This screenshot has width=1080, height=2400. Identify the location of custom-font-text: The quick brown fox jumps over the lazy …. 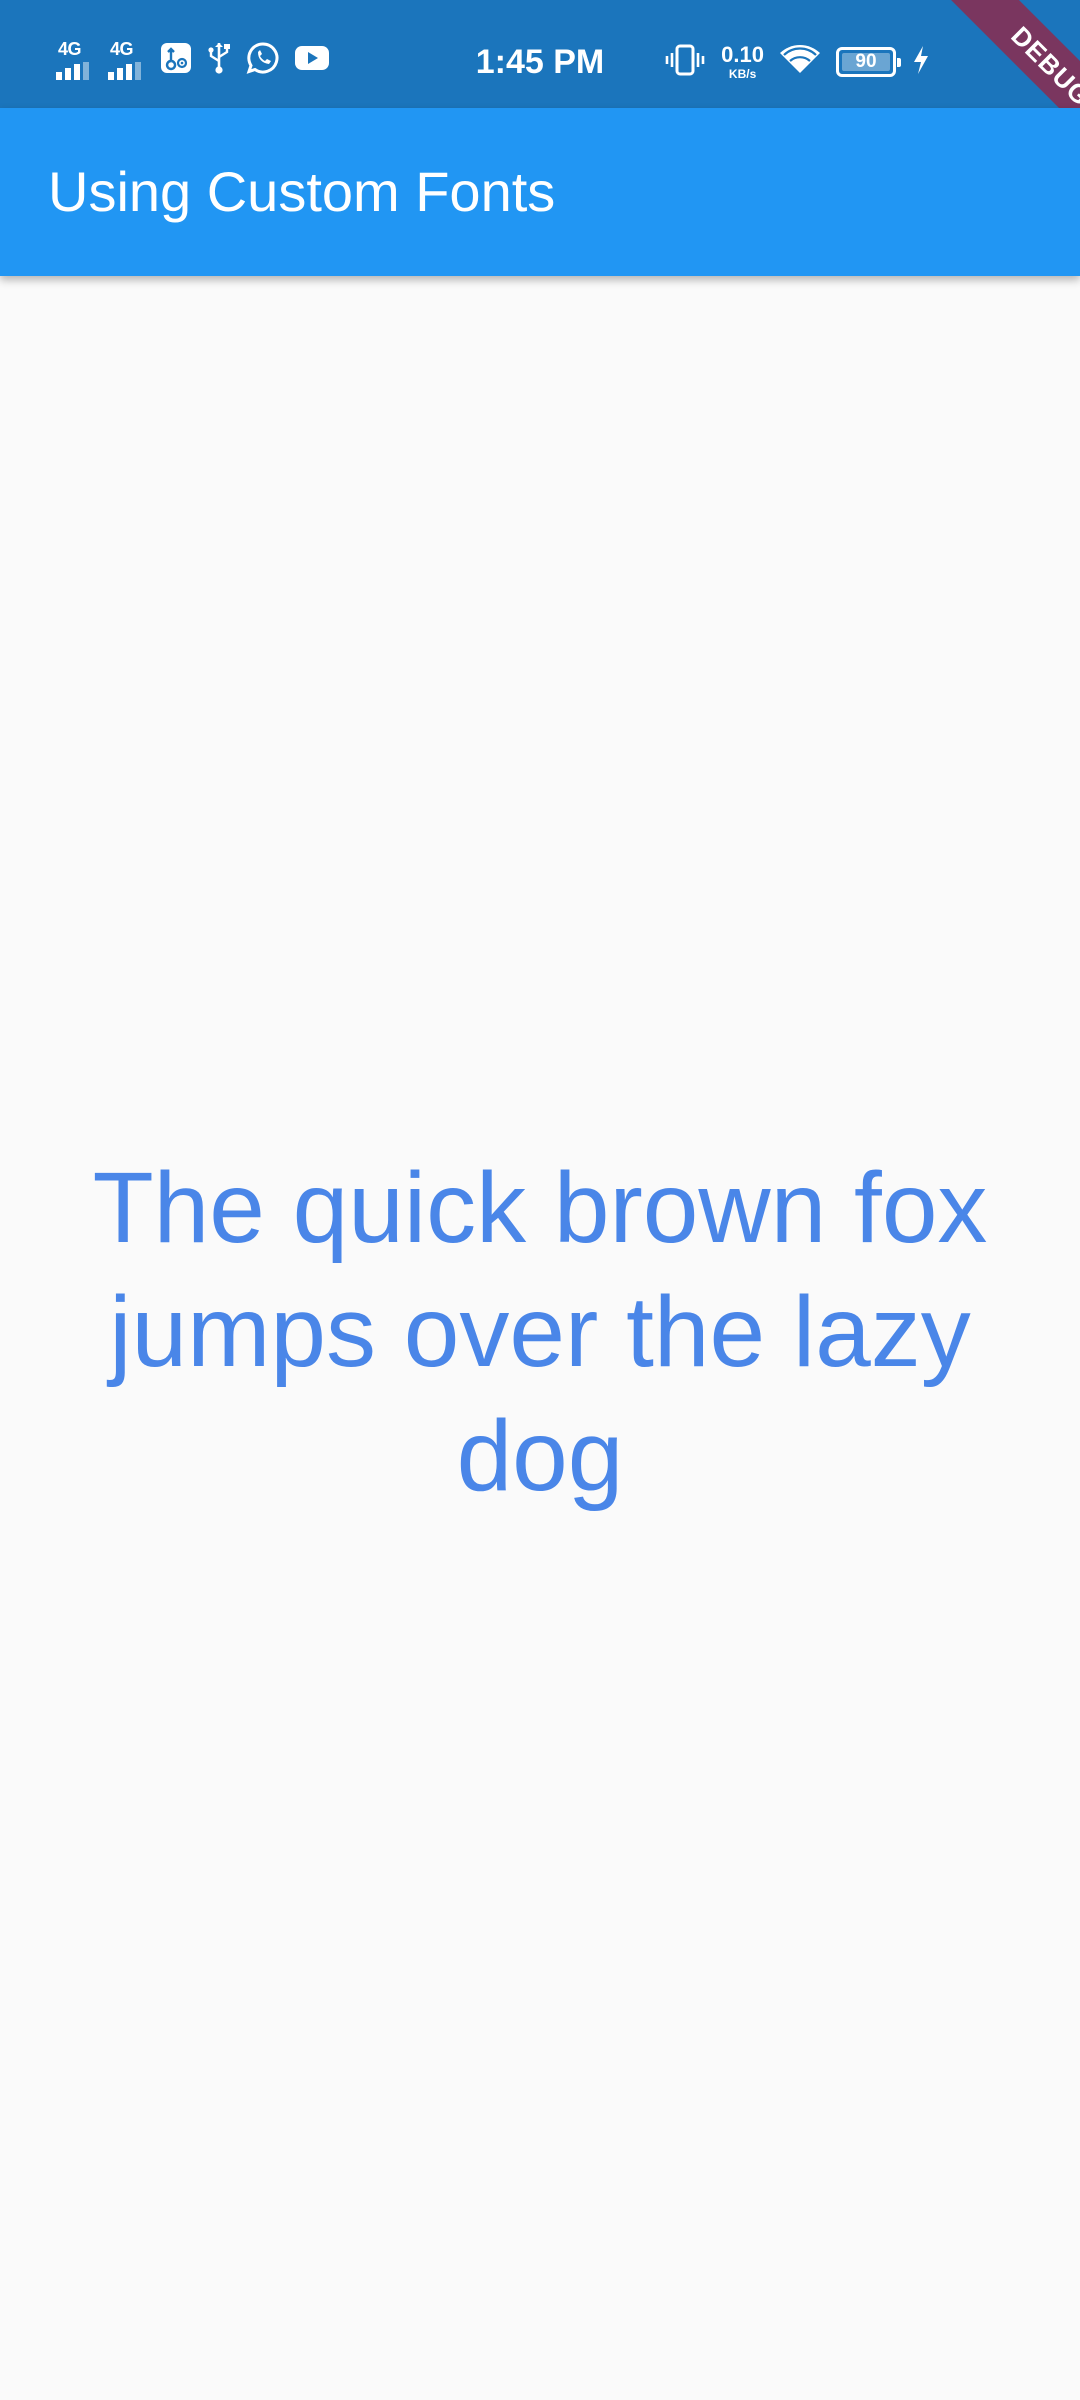
(540, 1332).